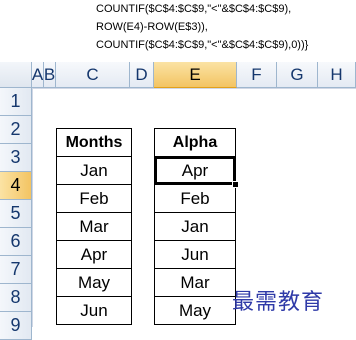 This screenshot has width=356, height=340. I want to click on alpha-cell-selected: Apr, so click(195, 170).